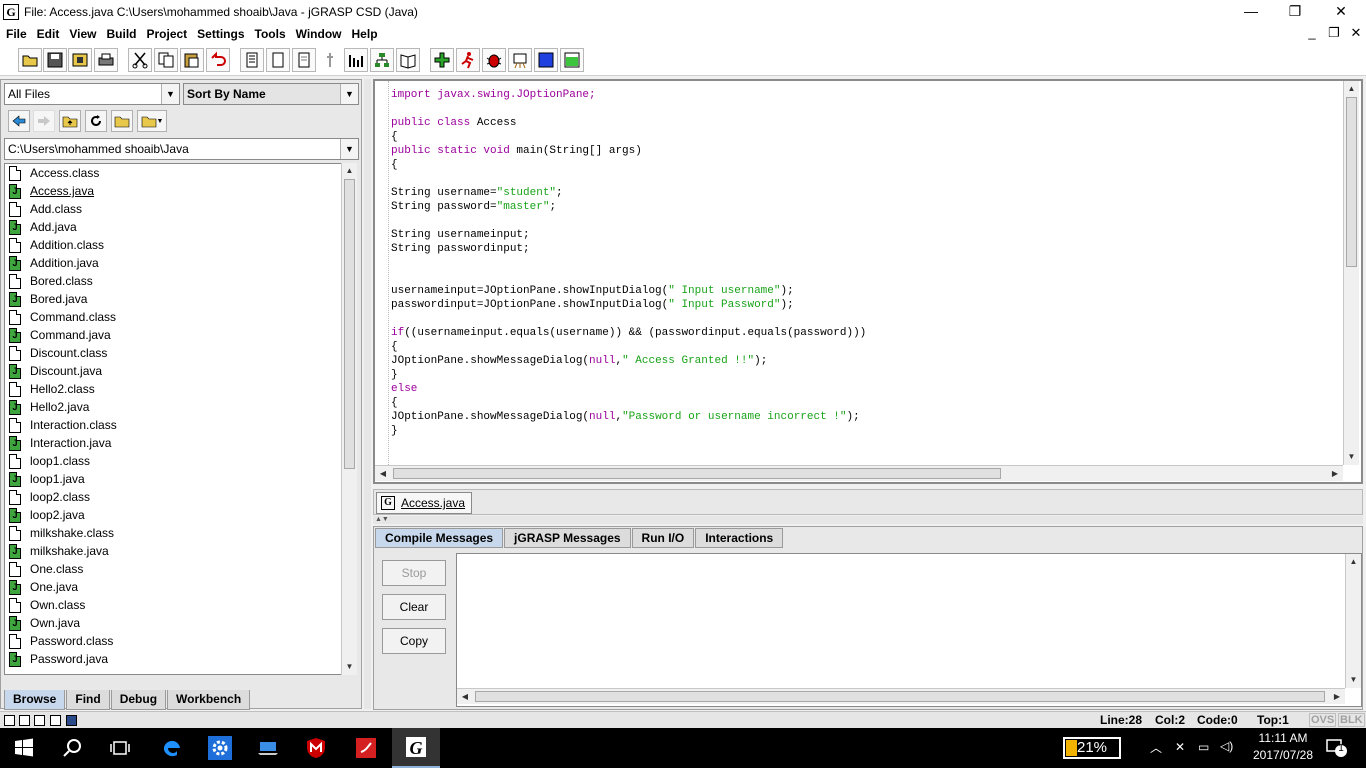 The height and width of the screenshot is (768, 1366). I want to click on menu-build: Build, so click(121, 34).